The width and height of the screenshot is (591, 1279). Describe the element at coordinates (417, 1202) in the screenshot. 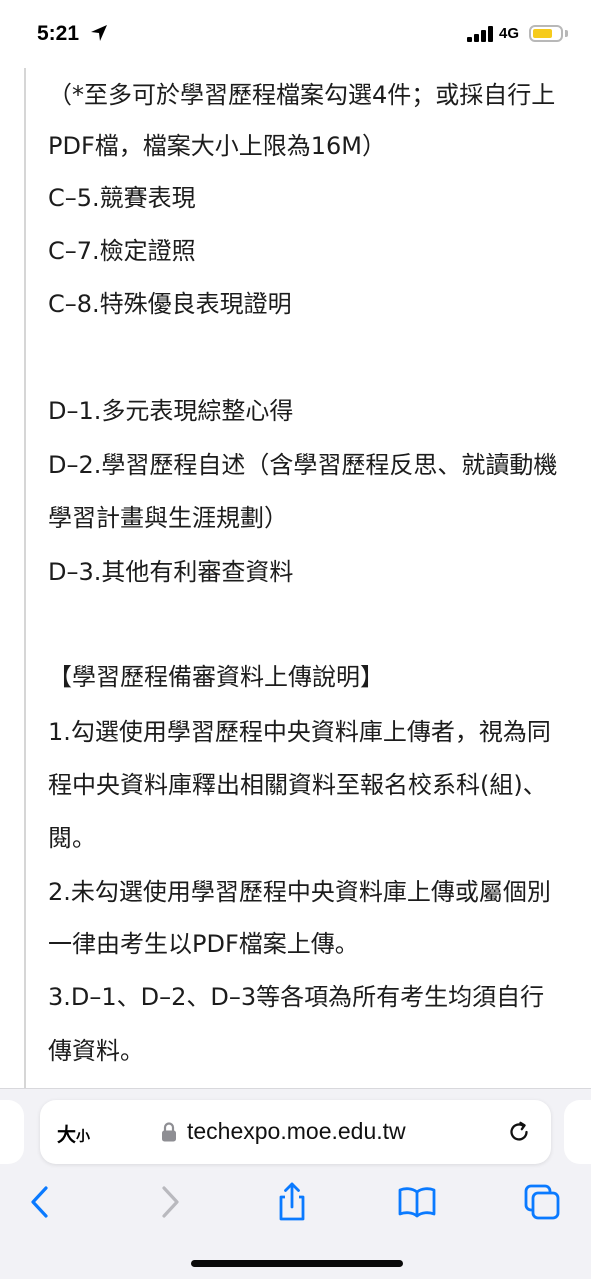

I see `bookmarks-icon` at that location.